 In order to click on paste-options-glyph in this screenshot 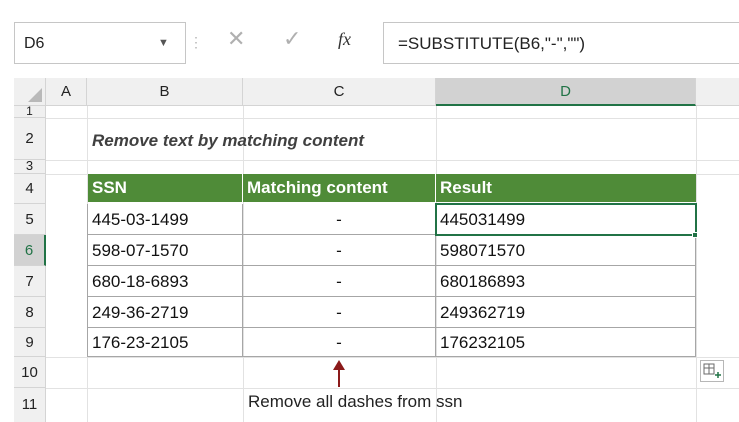, I will do `click(712, 370)`.